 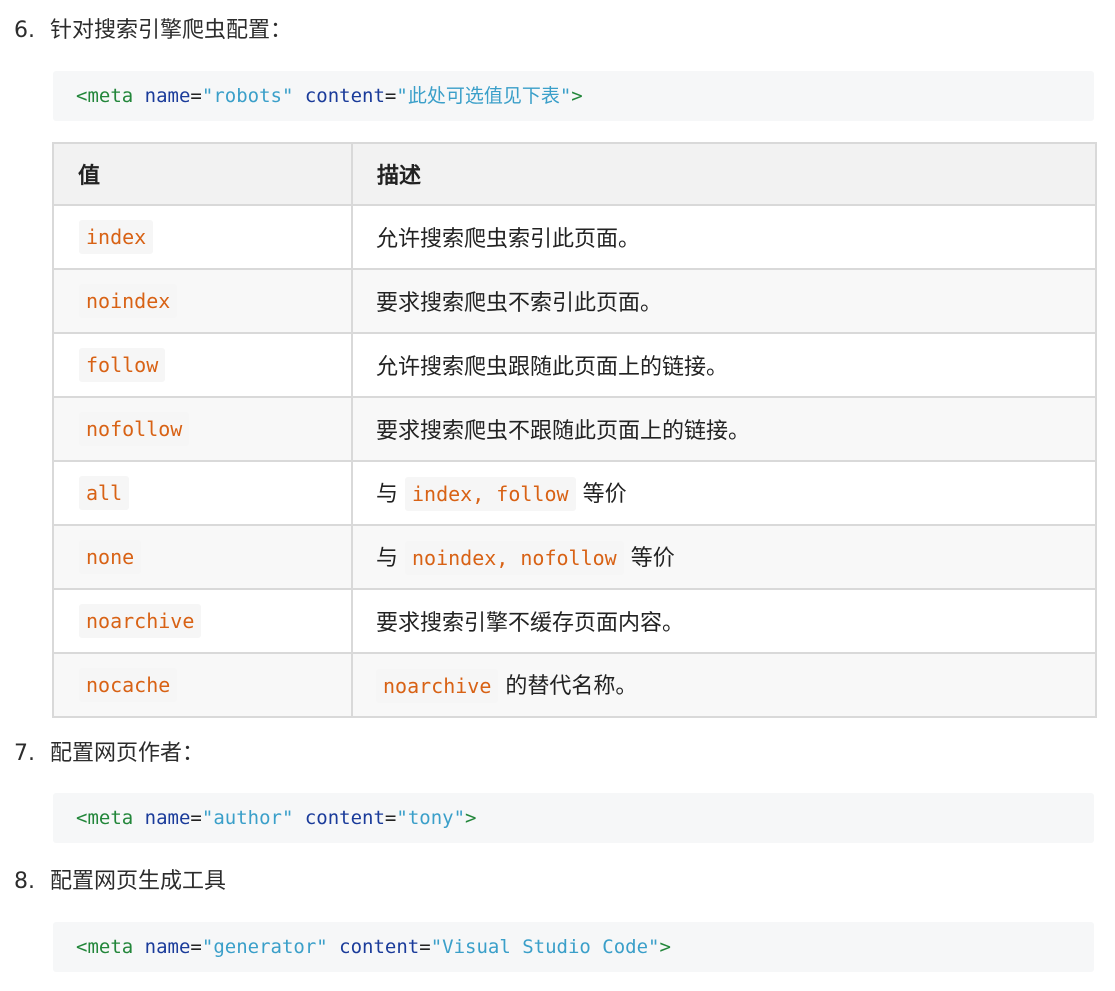 I want to click on table-row: noarchive 要求搜索引擎不缓存页面内容。, so click(x=574, y=621).